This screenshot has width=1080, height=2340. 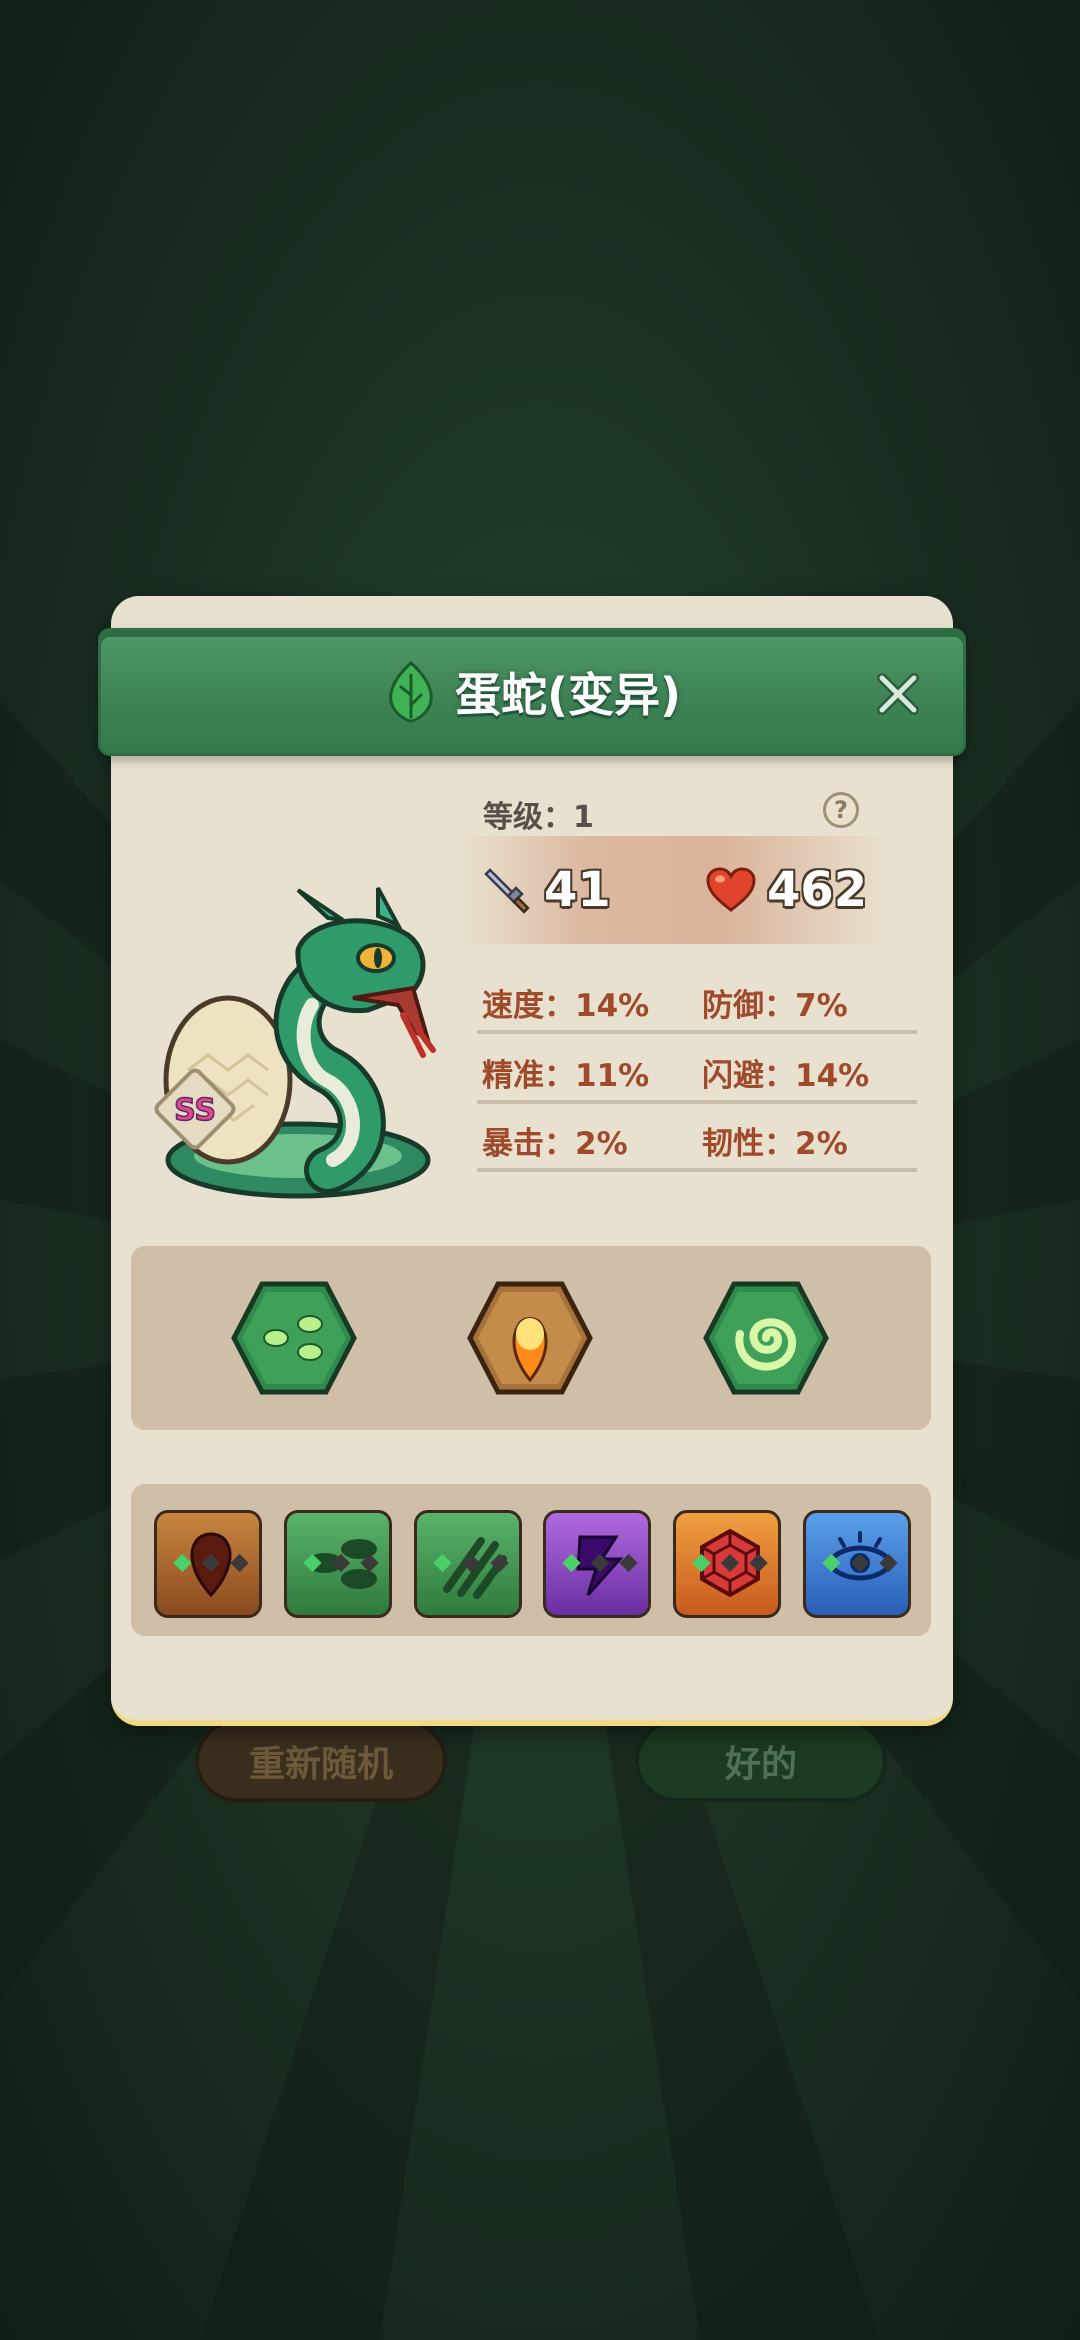 I want to click on stat-row: 精准：11% 闪避：14%, so click(x=697, y=1071).